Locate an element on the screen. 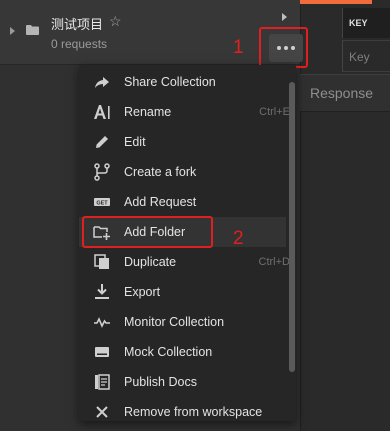 This screenshot has height=431, width=390. rename-text-icon is located at coordinates (102, 112).